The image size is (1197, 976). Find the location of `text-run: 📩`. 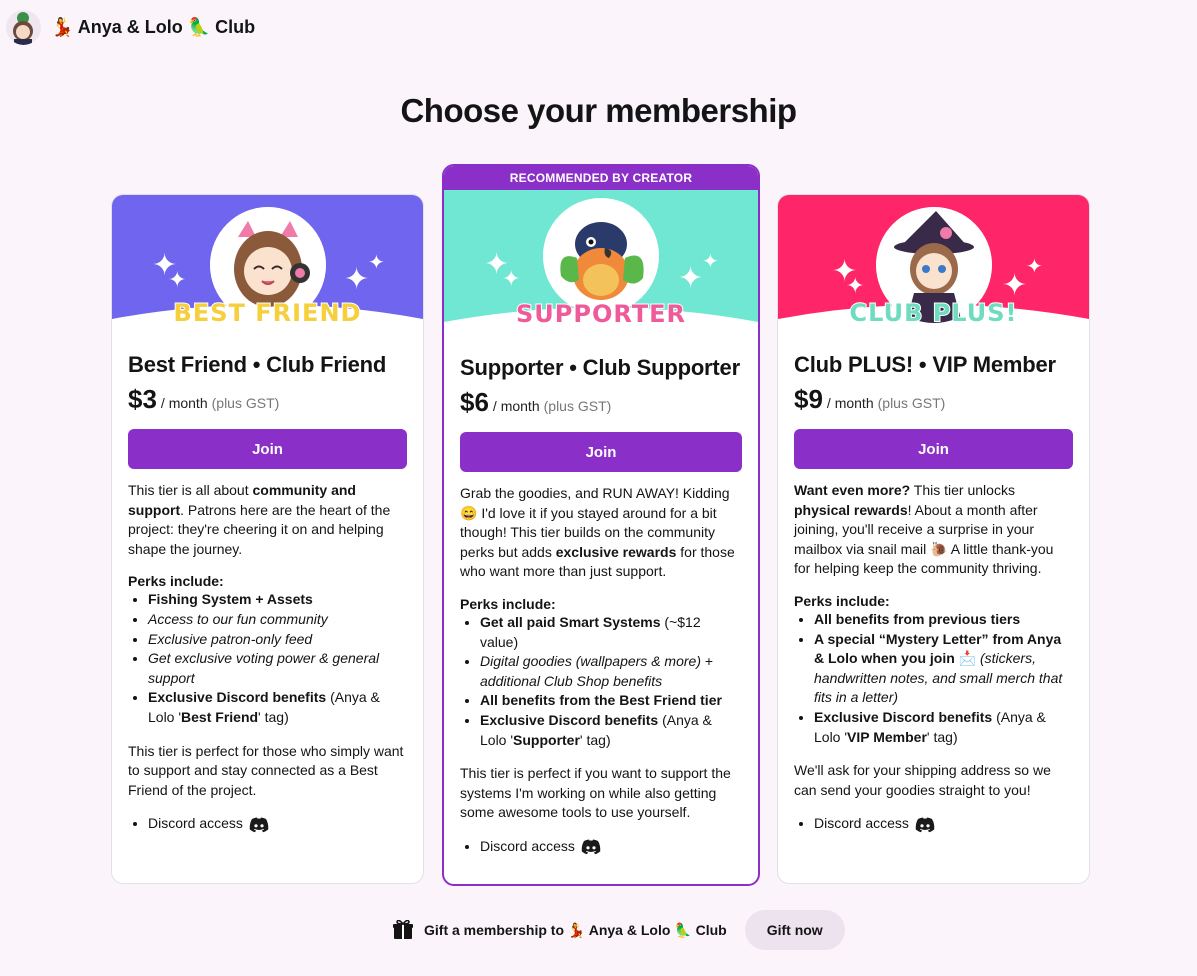

text-run: 📩 is located at coordinates (967, 658).